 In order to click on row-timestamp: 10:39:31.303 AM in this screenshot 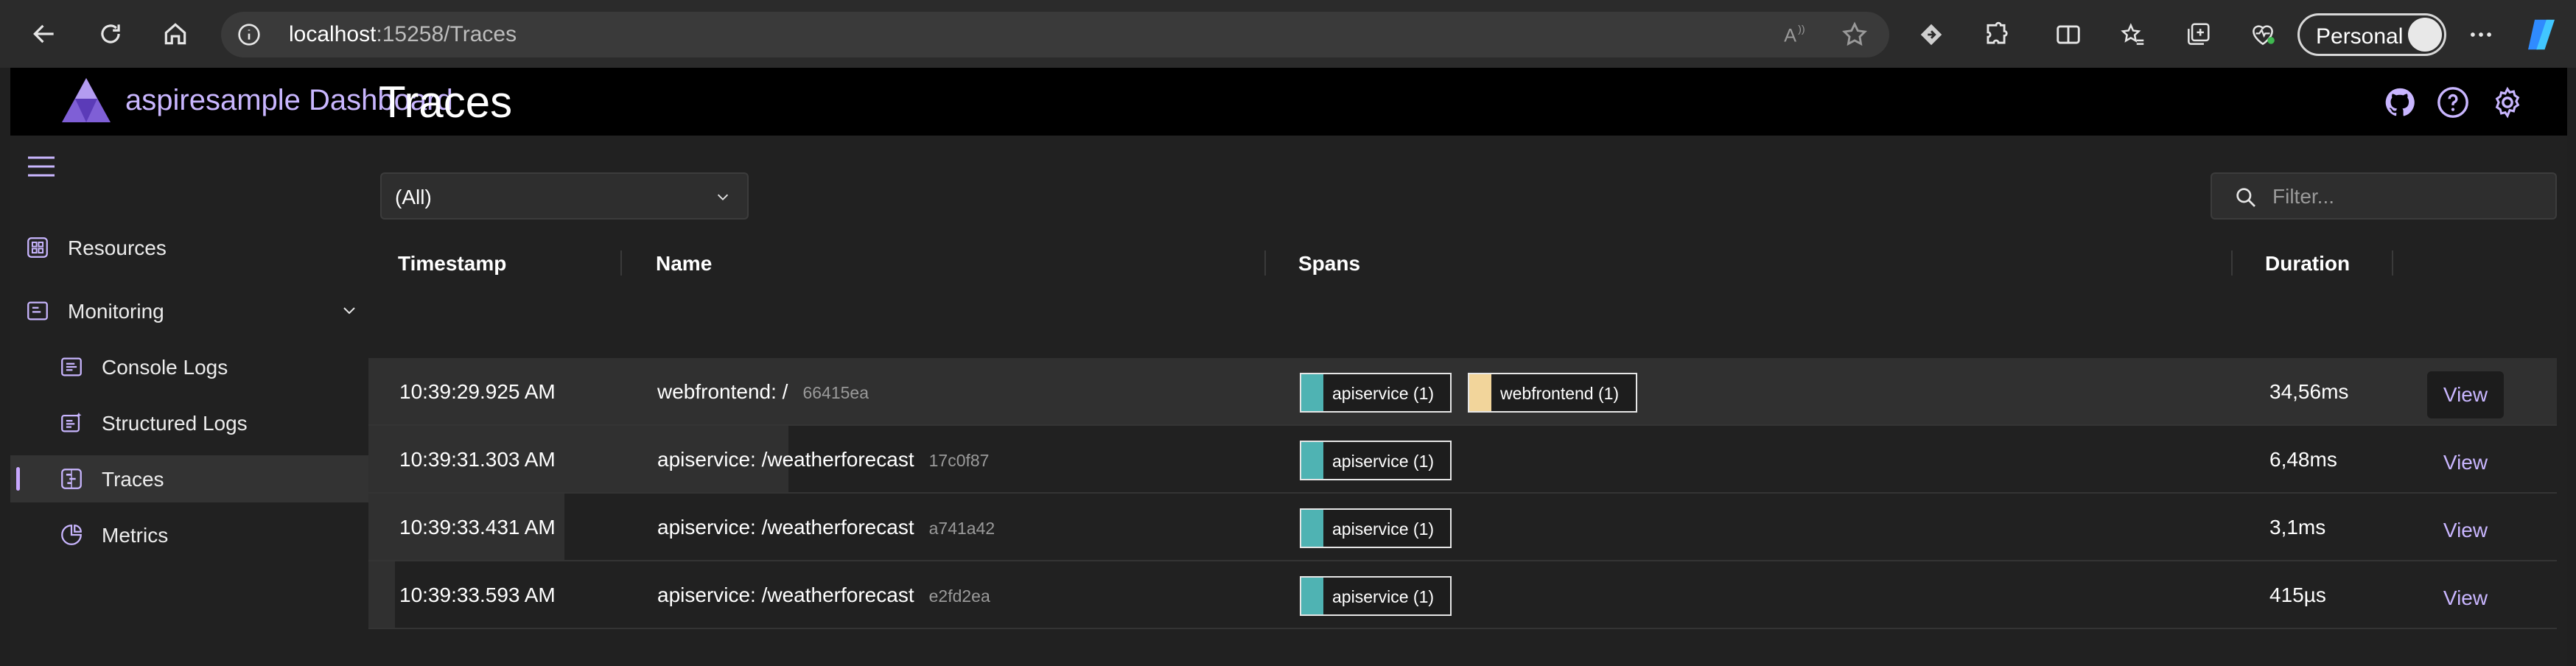, I will do `click(477, 460)`.